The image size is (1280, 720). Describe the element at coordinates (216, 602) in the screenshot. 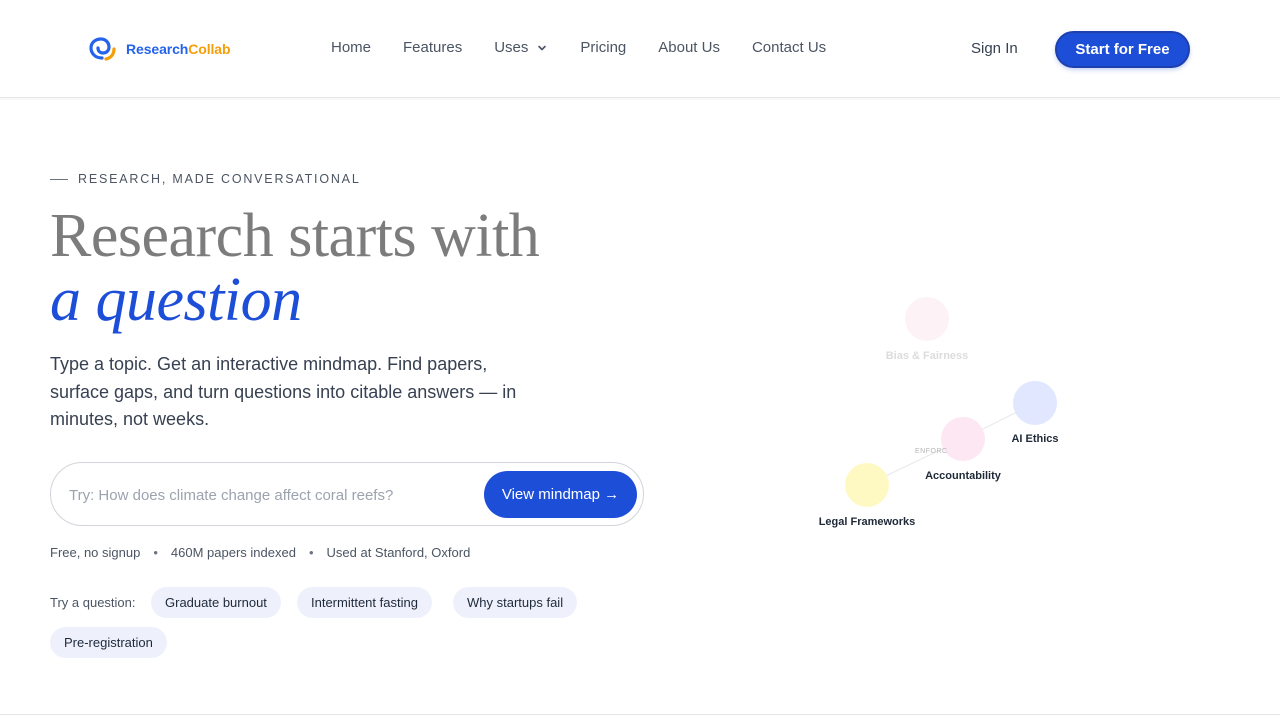

I see `suggestion-chip-graduate-burnout: Graduate burnout` at that location.